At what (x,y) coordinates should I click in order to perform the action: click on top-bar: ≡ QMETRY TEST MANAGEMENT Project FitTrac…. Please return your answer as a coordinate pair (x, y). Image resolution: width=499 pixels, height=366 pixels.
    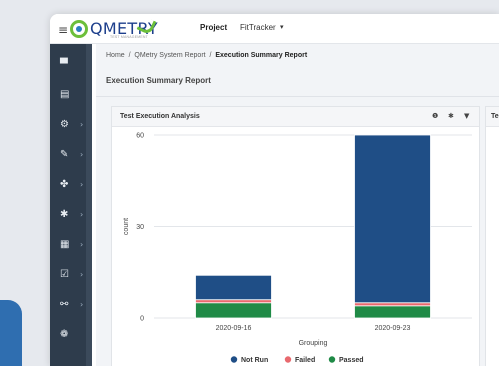
    Looking at the image, I should click on (274, 29).